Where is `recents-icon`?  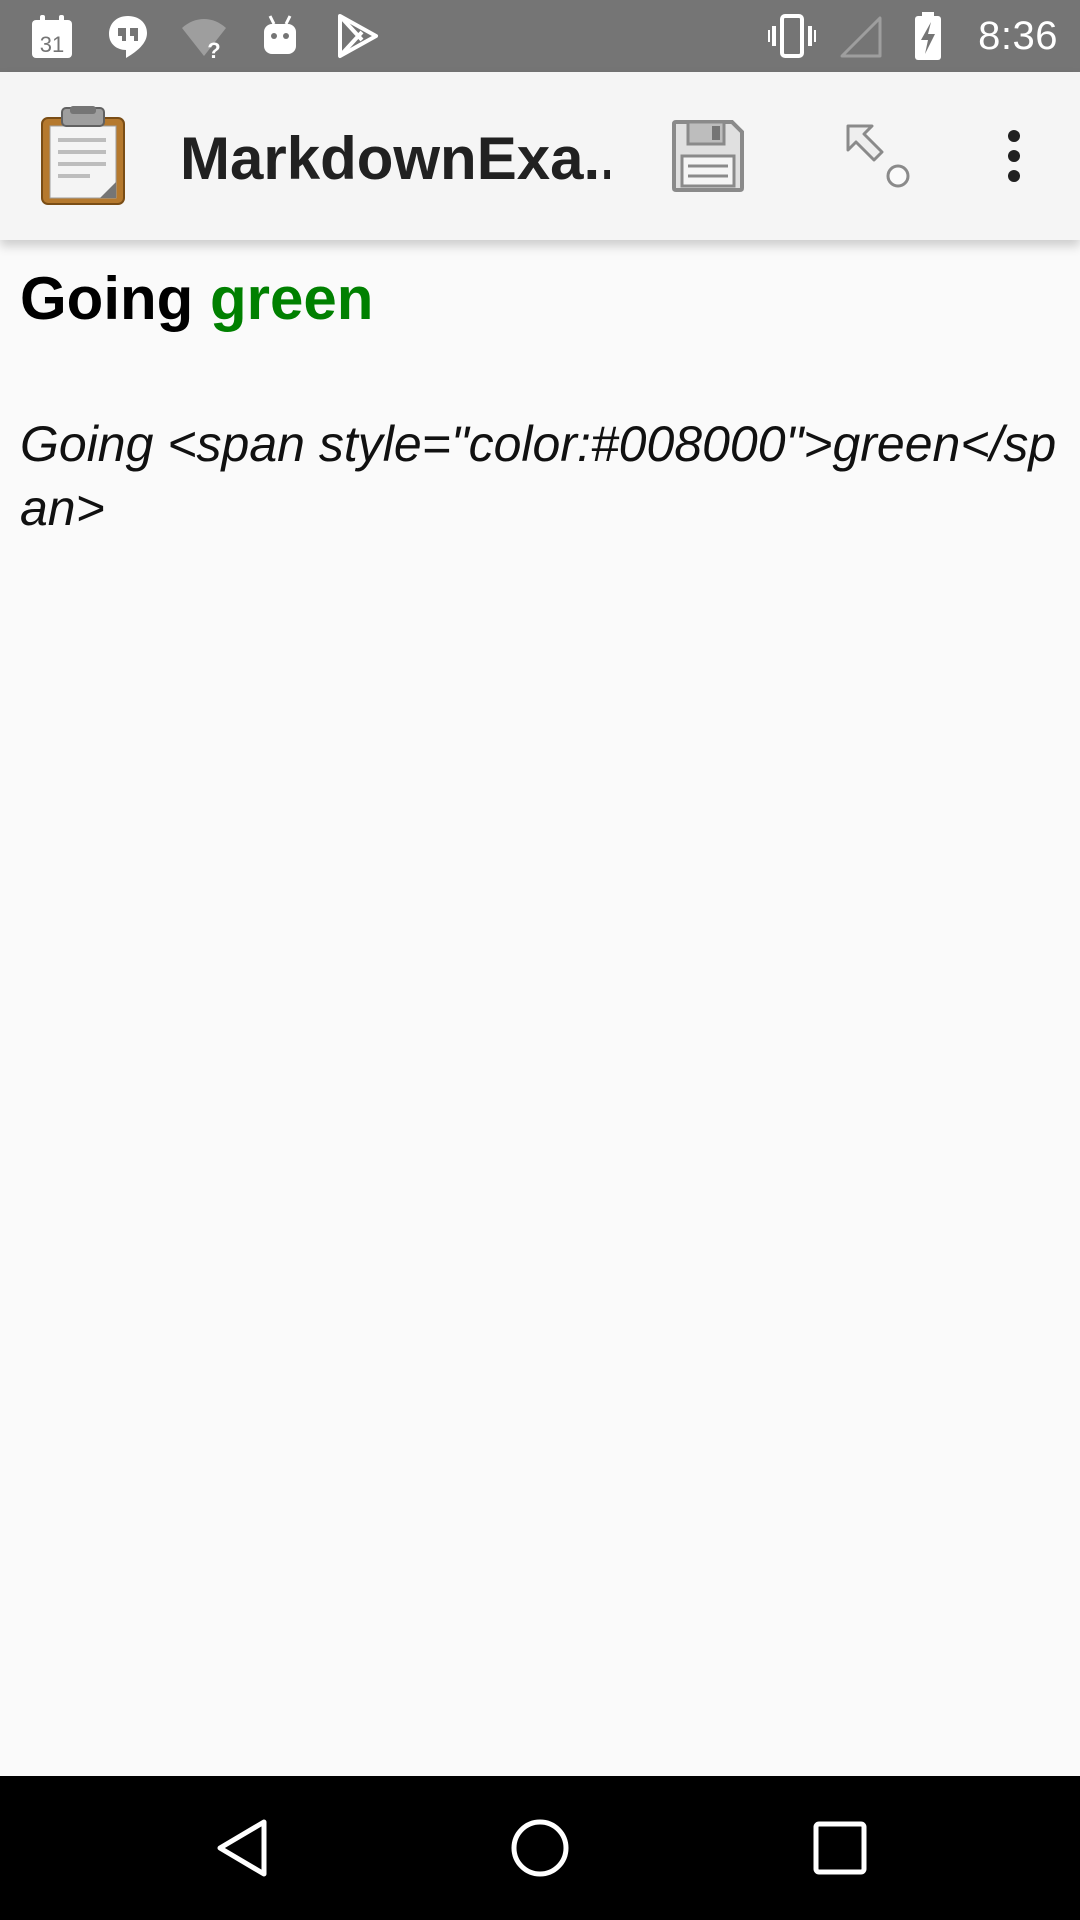
recents-icon is located at coordinates (840, 1848).